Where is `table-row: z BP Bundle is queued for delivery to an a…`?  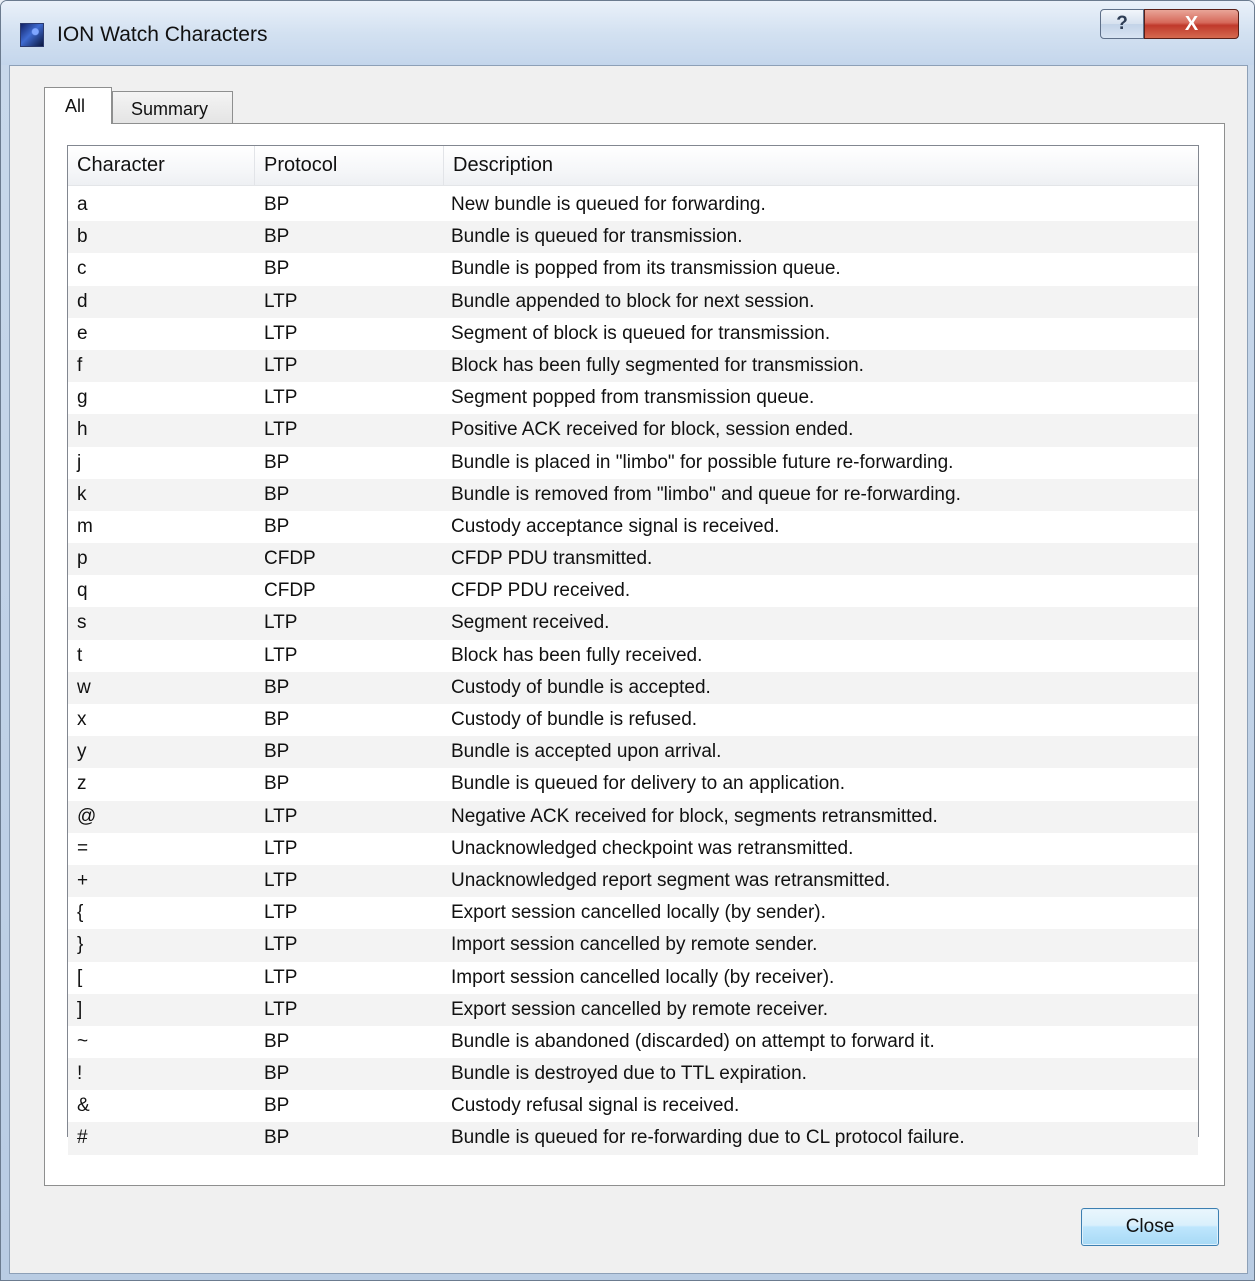
table-row: z BP Bundle is queued for delivery to an a… is located at coordinates (633, 784).